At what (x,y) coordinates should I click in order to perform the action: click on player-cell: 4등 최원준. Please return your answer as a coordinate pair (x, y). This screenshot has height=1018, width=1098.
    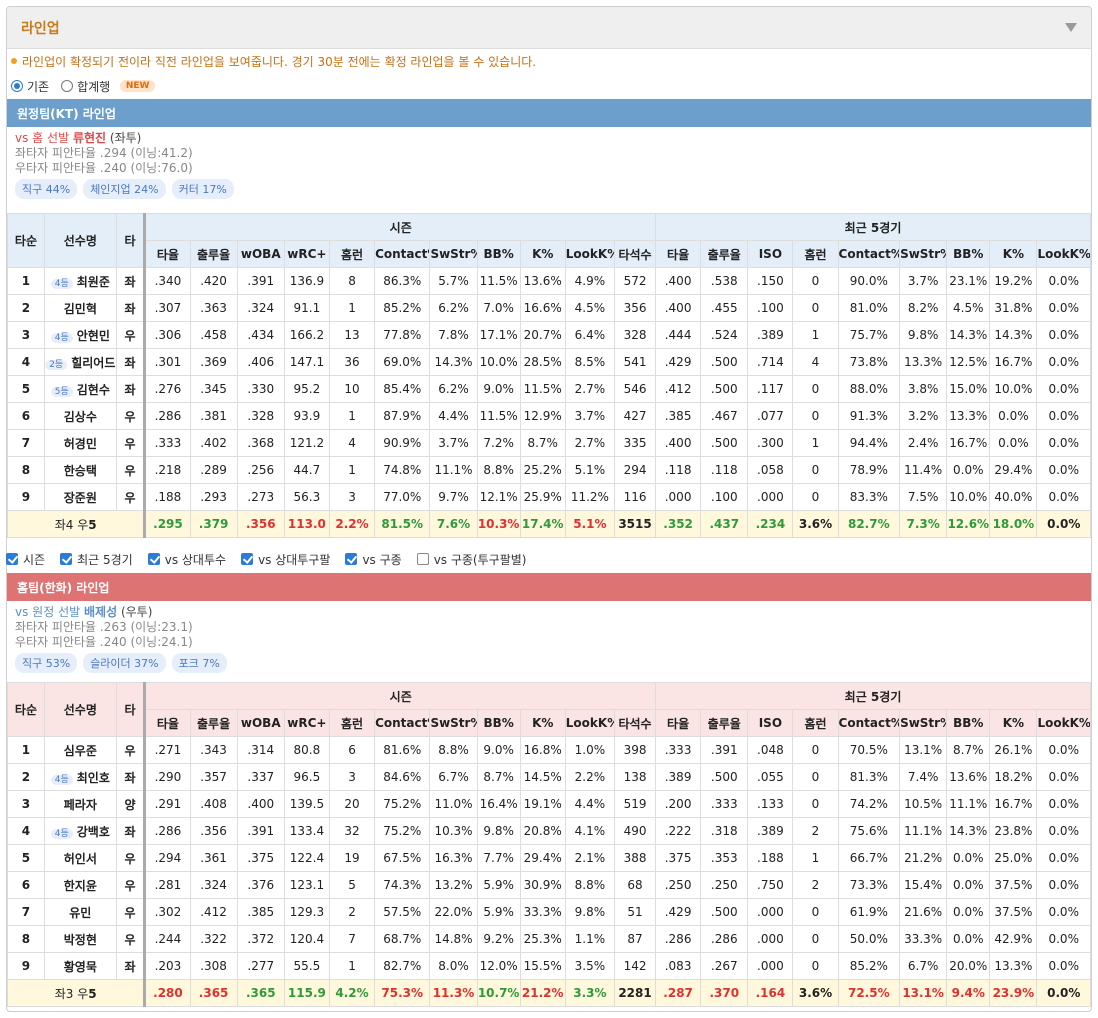
    Looking at the image, I should click on (80, 281).